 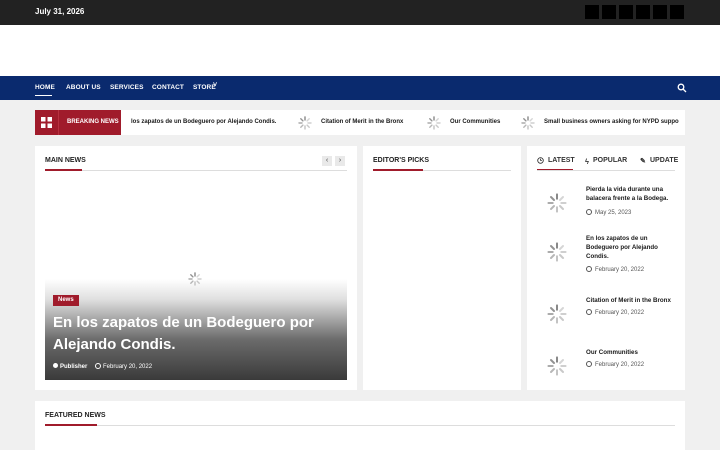 I want to click on tab-update: UPDATE, so click(x=664, y=160).